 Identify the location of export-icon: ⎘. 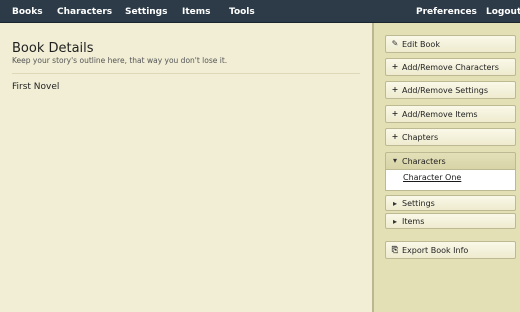
(395, 249).